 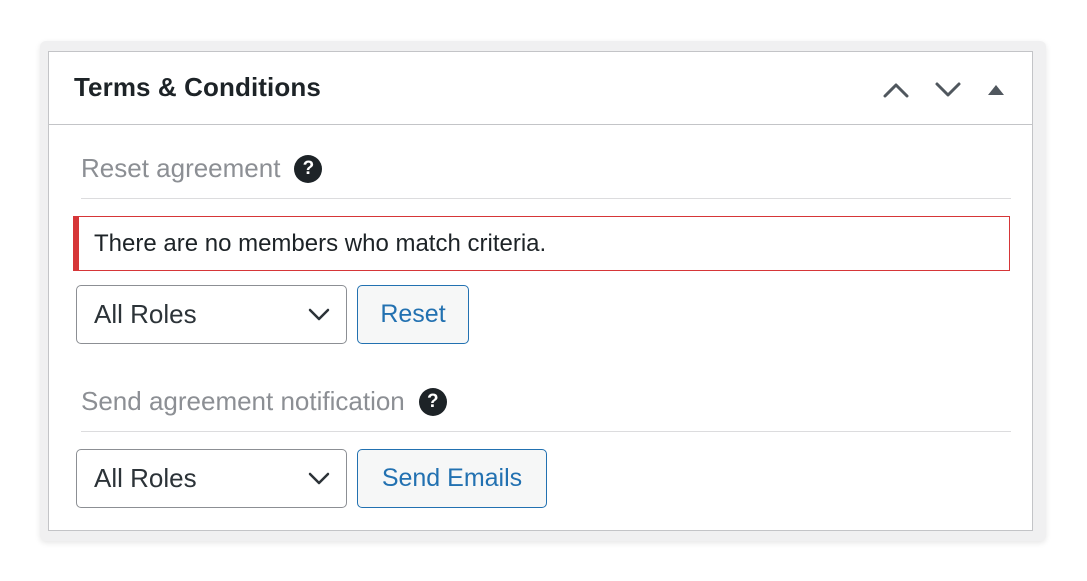 I want to click on panel-title: Terms & Conditions, so click(x=197, y=87).